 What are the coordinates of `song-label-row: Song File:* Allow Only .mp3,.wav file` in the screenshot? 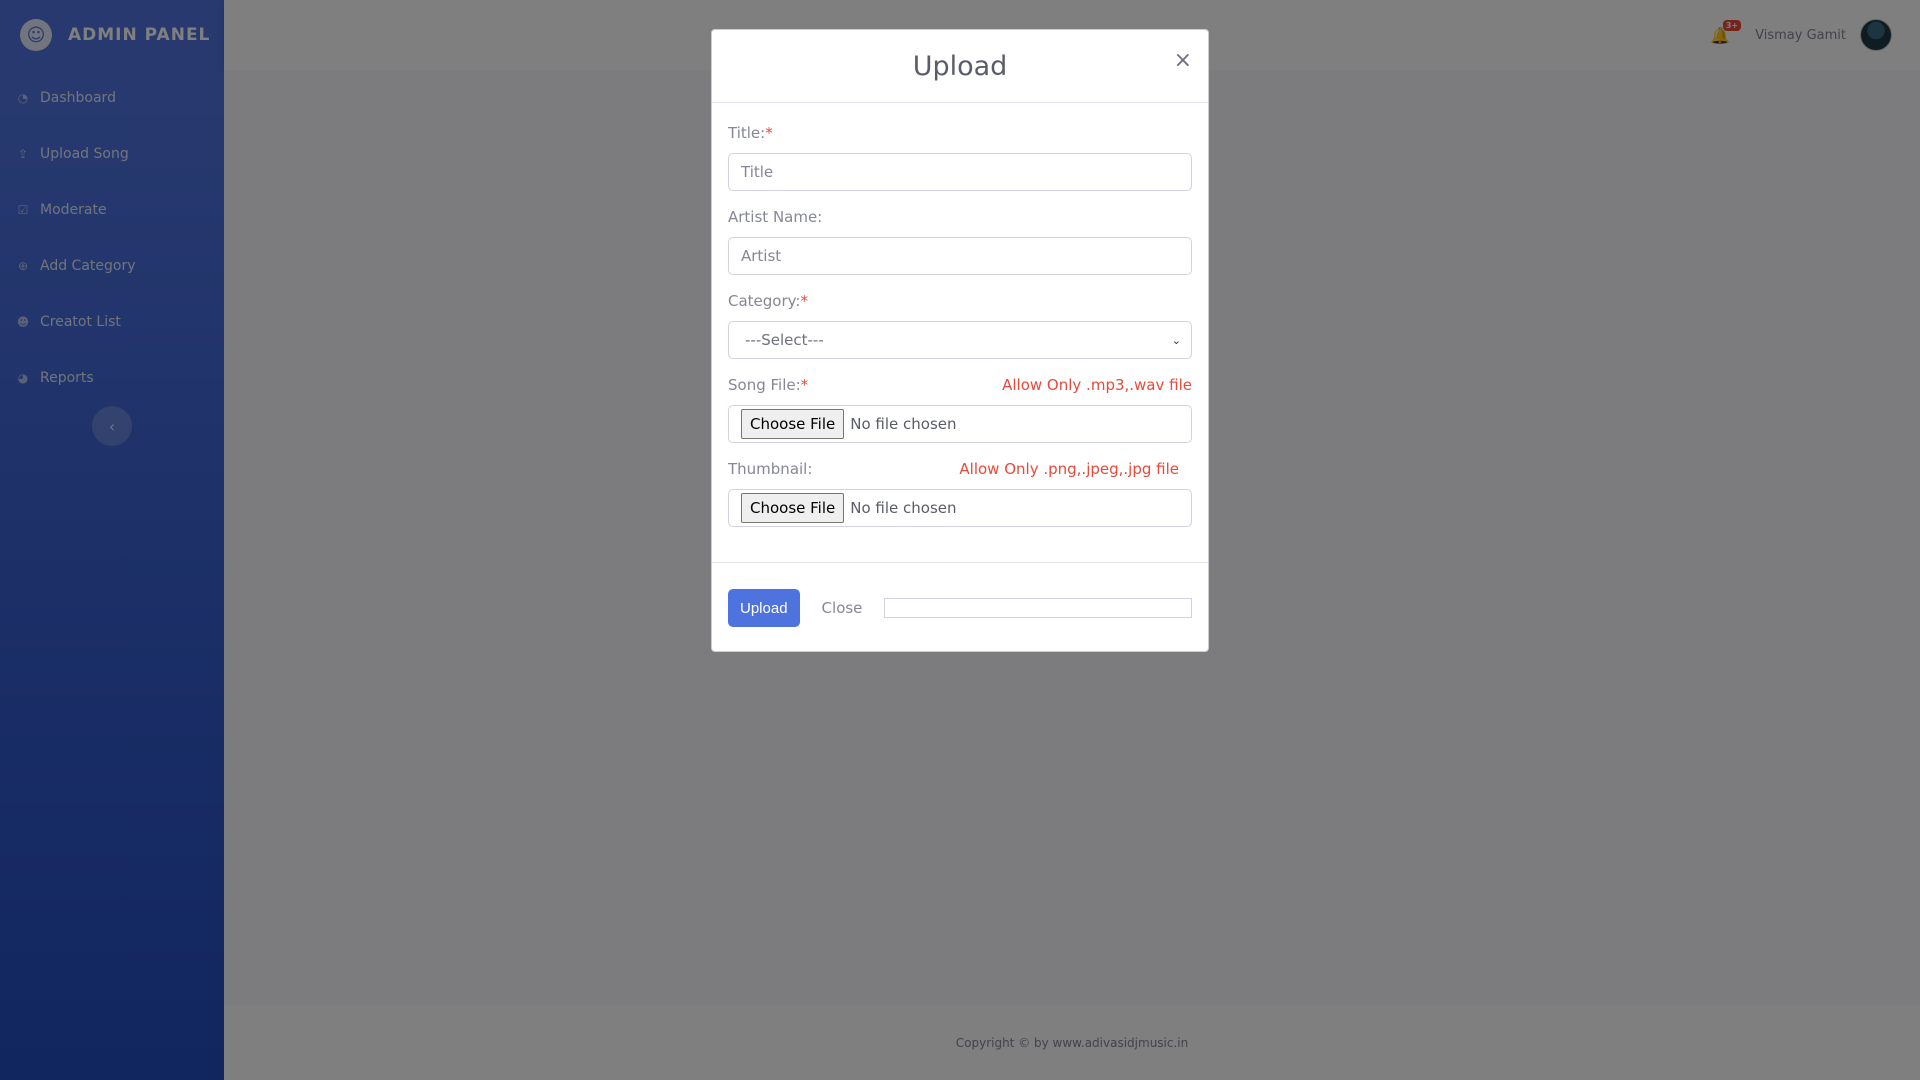 It's located at (960, 385).